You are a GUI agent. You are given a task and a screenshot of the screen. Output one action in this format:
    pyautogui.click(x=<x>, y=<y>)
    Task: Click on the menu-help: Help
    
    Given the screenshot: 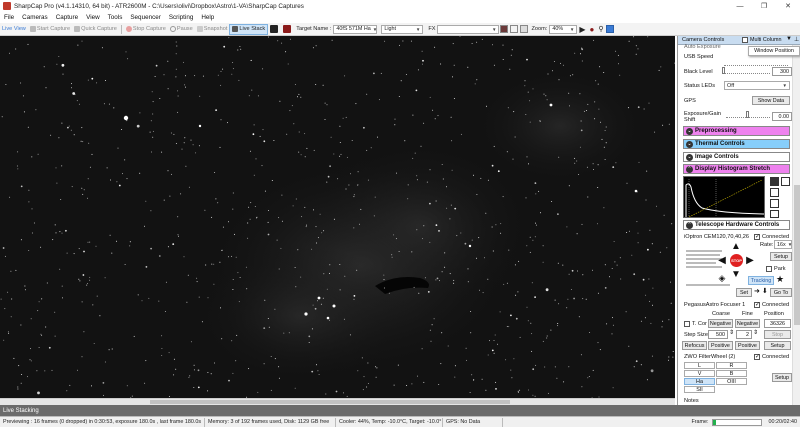 What is the action you would take?
    pyautogui.click(x=207, y=17)
    